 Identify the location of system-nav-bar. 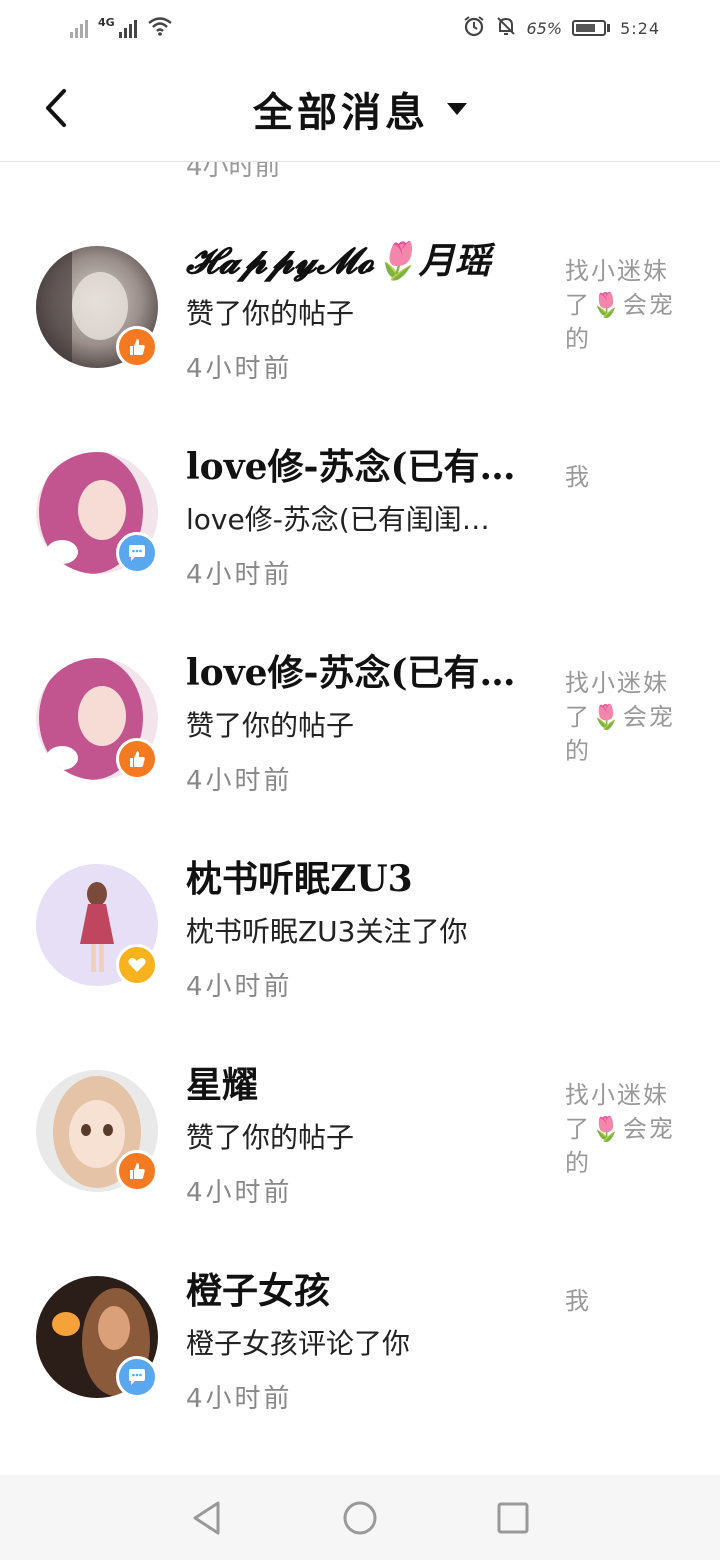
(360, 1517).